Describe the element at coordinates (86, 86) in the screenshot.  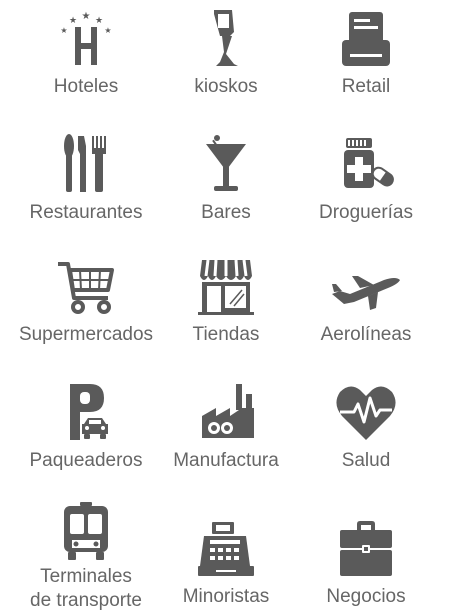
I see `category-label: Hoteles` at that location.